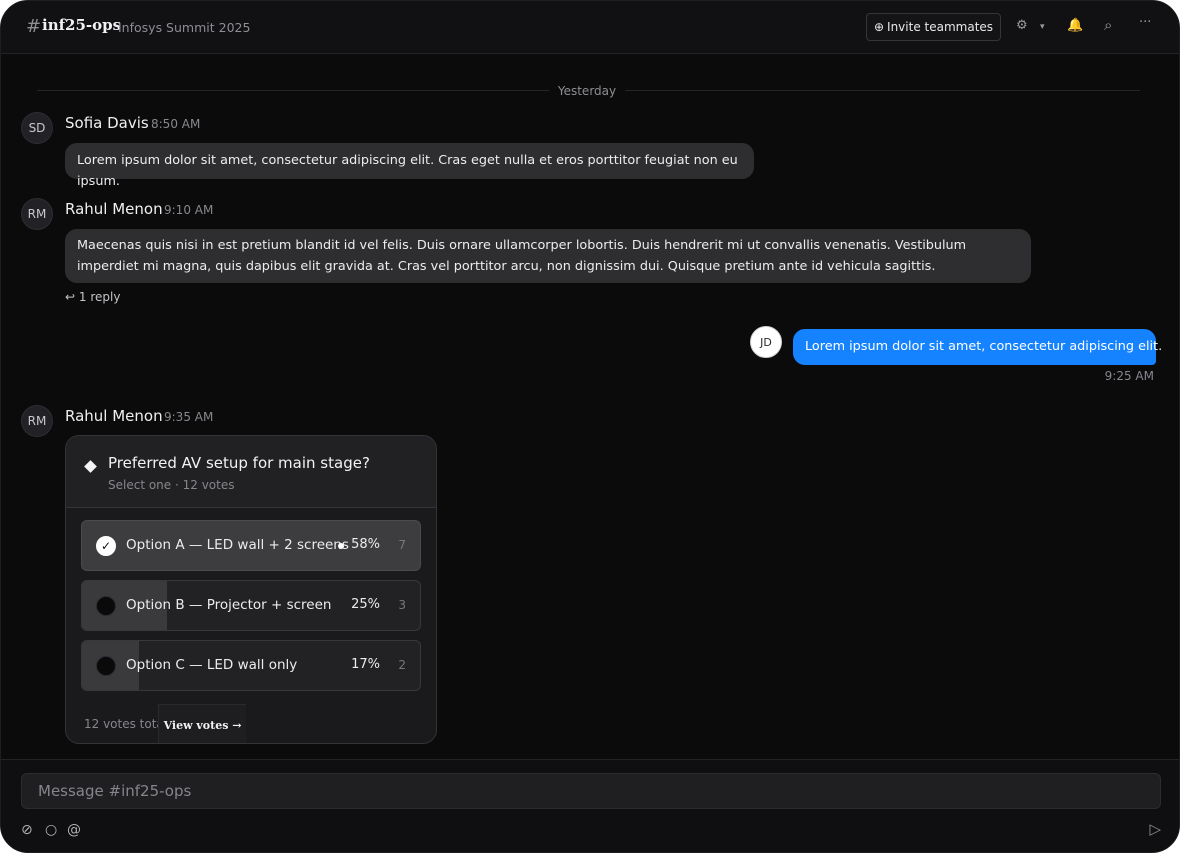 This screenshot has width=1180, height=853. What do you see at coordinates (171, 485) in the screenshot?
I see `poll-meta: Select one · 12 votes` at bounding box center [171, 485].